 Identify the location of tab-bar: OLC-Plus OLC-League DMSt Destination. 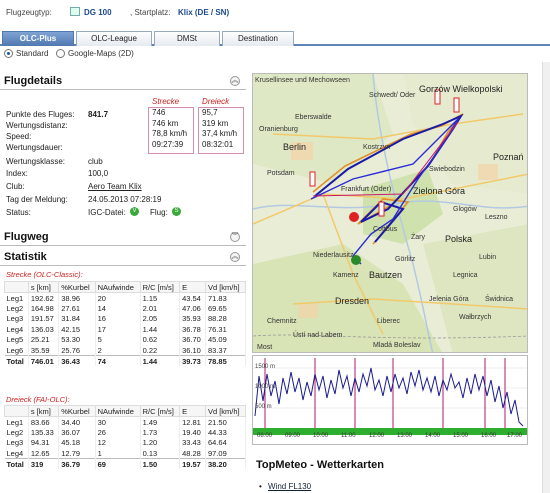
(275, 38).